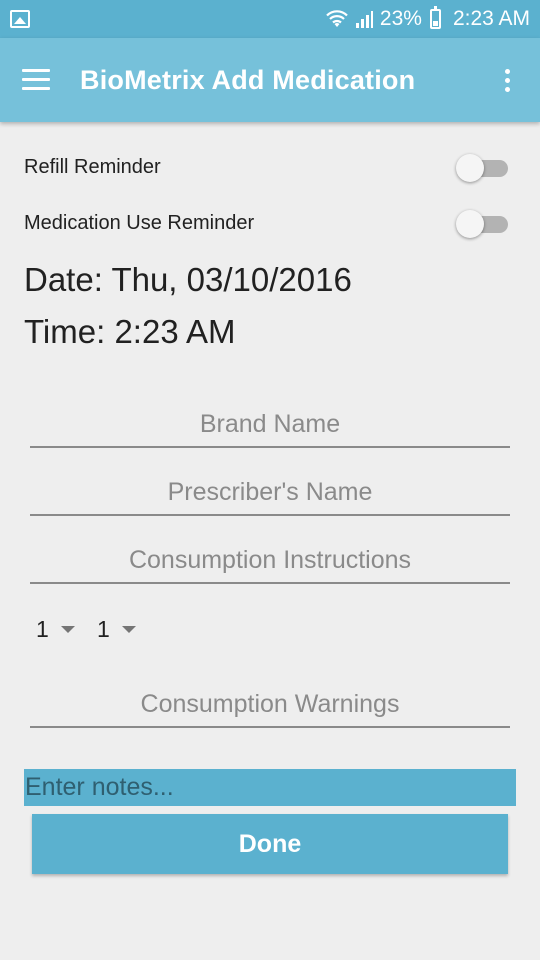  I want to click on status-bar: 23% 2:23 AM, so click(270, 19).